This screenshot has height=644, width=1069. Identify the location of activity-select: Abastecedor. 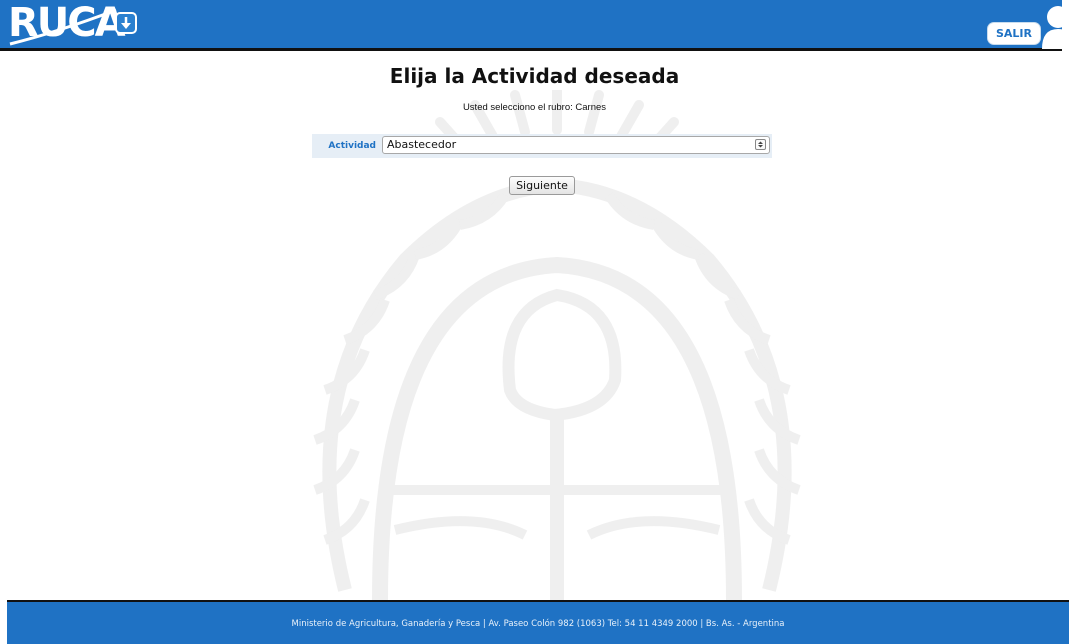
(576, 145).